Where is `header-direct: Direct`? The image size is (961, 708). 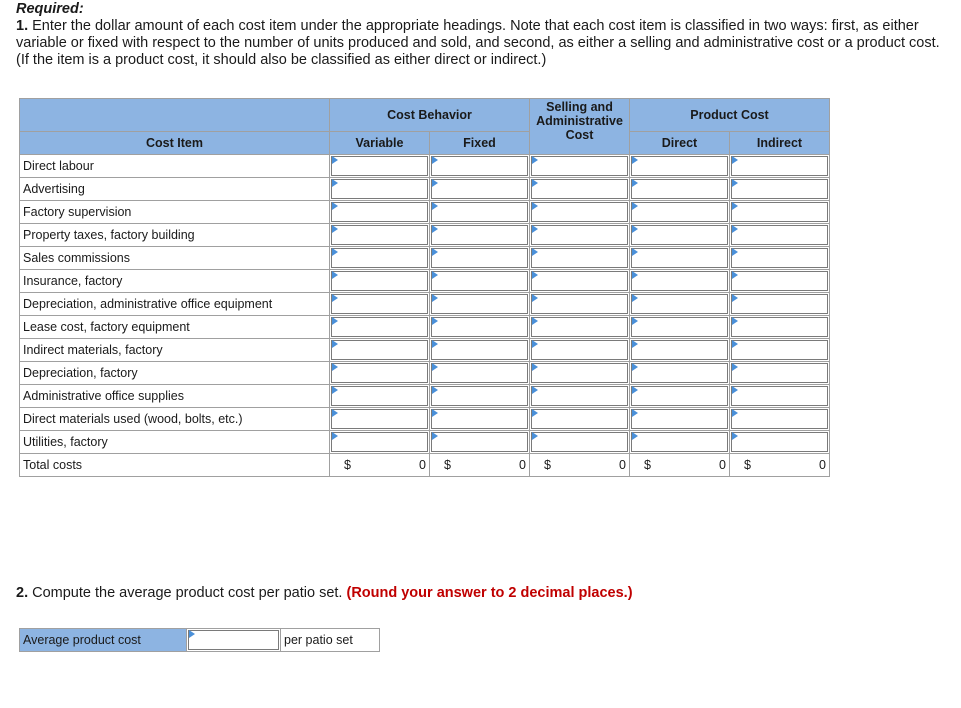
header-direct: Direct is located at coordinates (679, 143).